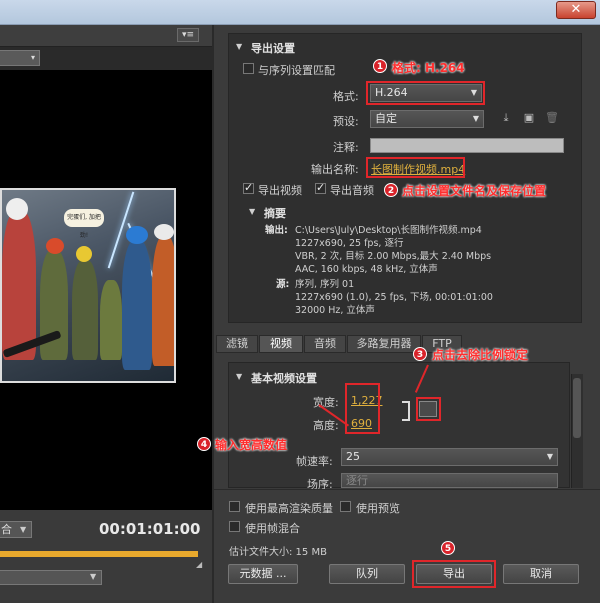 This screenshot has width=600, height=603. Describe the element at coordinates (284, 378) in the screenshot. I see `basic-video-settings-title: 基本视频设置` at that location.